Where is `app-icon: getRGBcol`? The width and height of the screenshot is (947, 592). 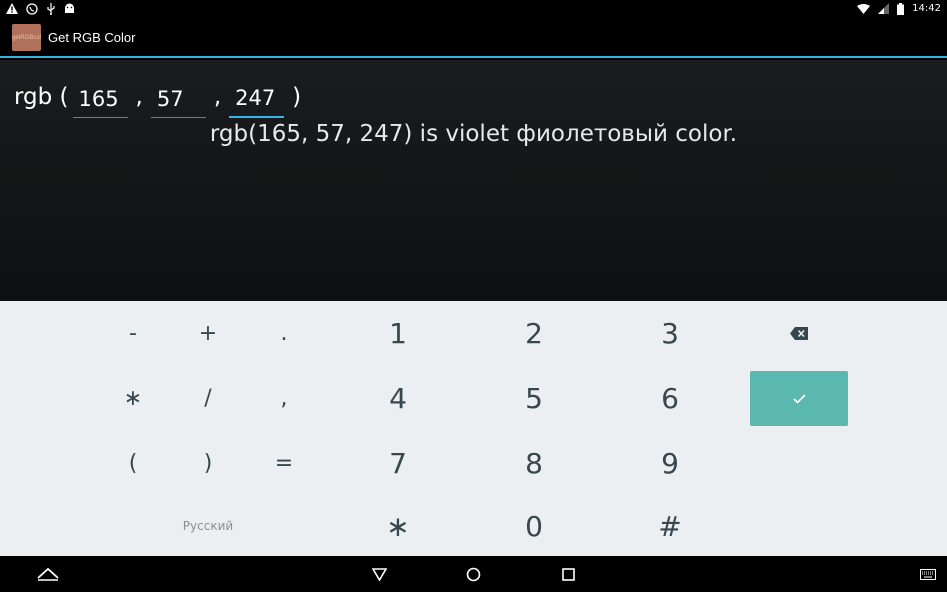 app-icon: getRGBcol is located at coordinates (26, 37).